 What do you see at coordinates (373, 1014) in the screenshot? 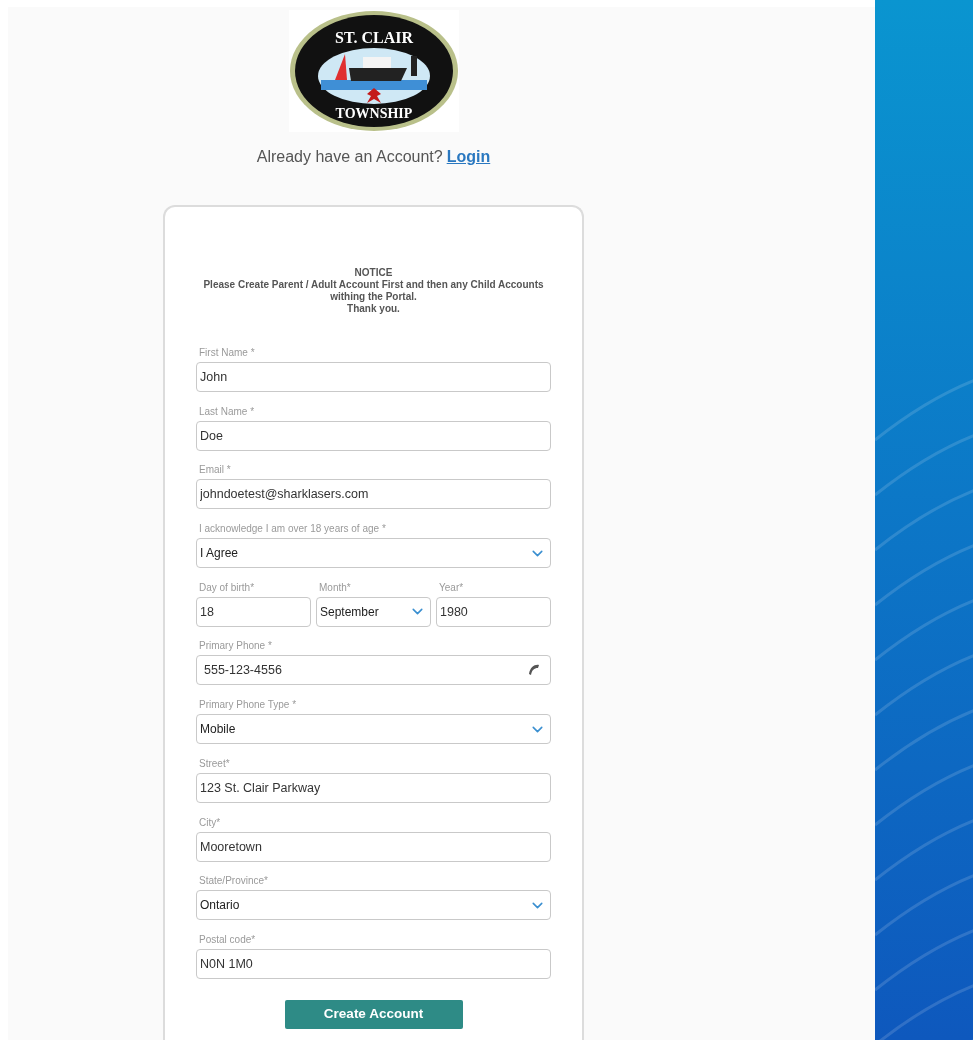
I see `create-account-button: Create Account` at bounding box center [373, 1014].